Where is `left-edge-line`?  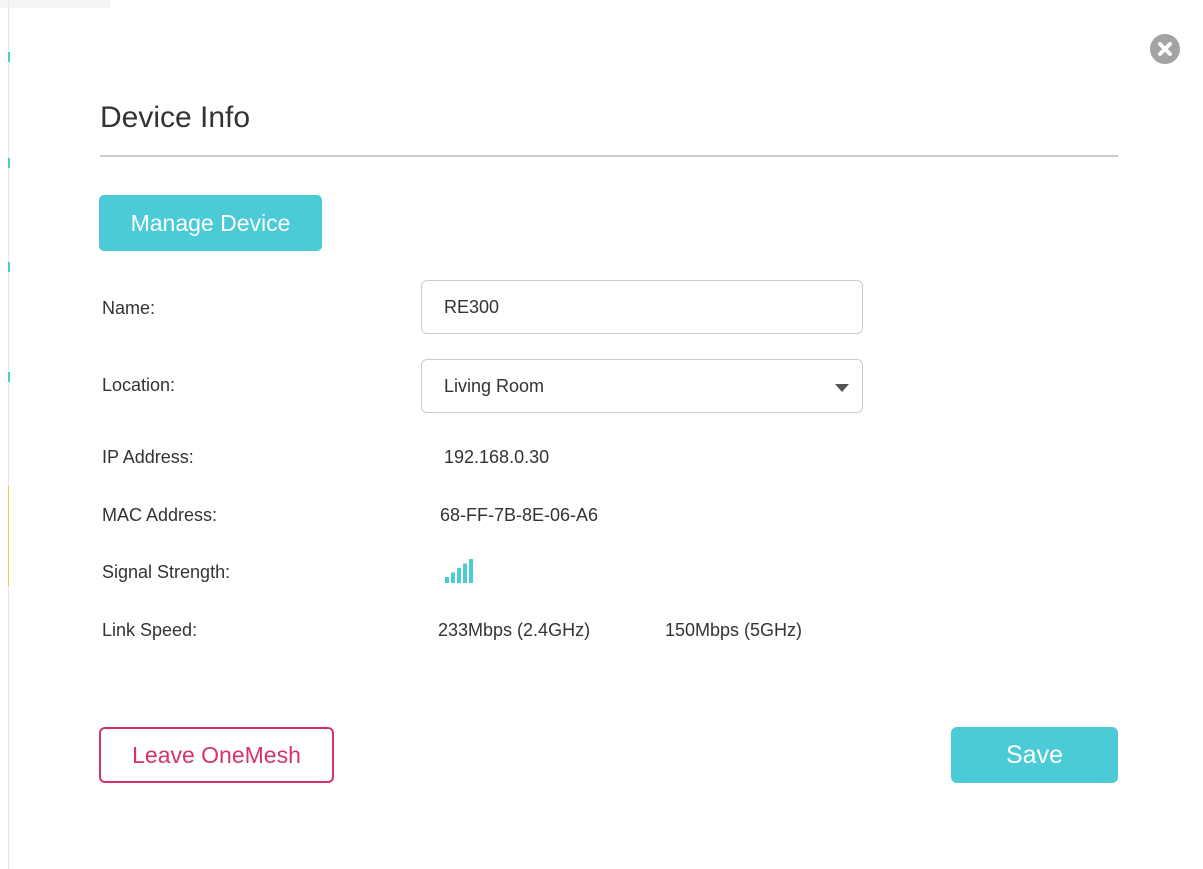 left-edge-line is located at coordinates (8, 434).